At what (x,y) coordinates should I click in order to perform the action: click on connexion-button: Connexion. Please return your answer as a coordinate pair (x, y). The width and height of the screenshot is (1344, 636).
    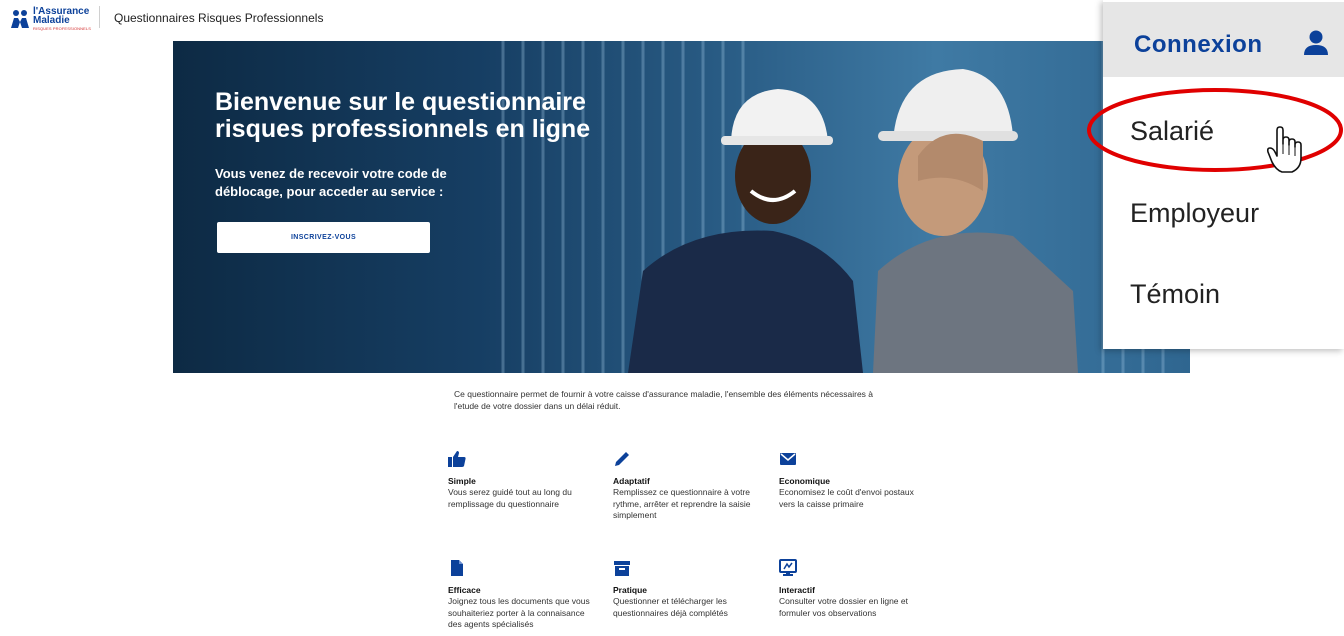
    Looking at the image, I should click on (1223, 39).